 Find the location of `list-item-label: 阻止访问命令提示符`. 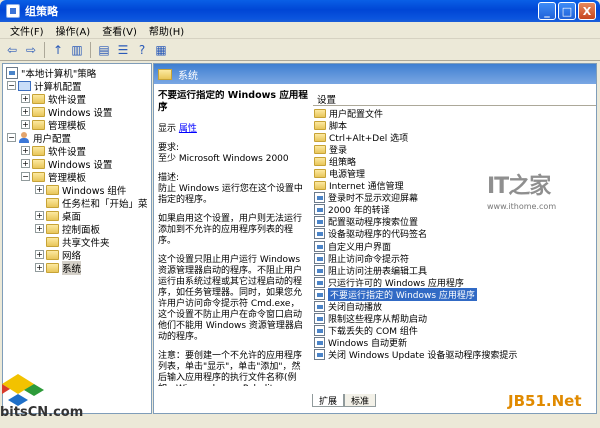

list-item-label: 阻止访问命令提示符 is located at coordinates (369, 259).